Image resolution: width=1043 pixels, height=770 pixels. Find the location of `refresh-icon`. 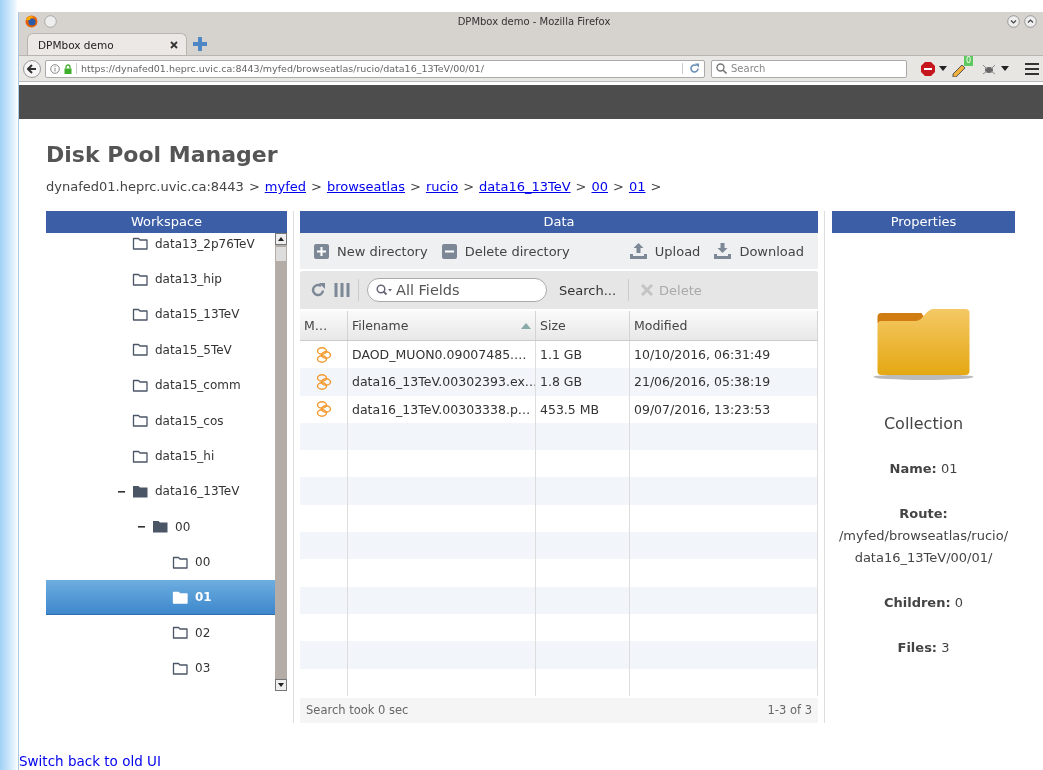

refresh-icon is located at coordinates (318, 290).